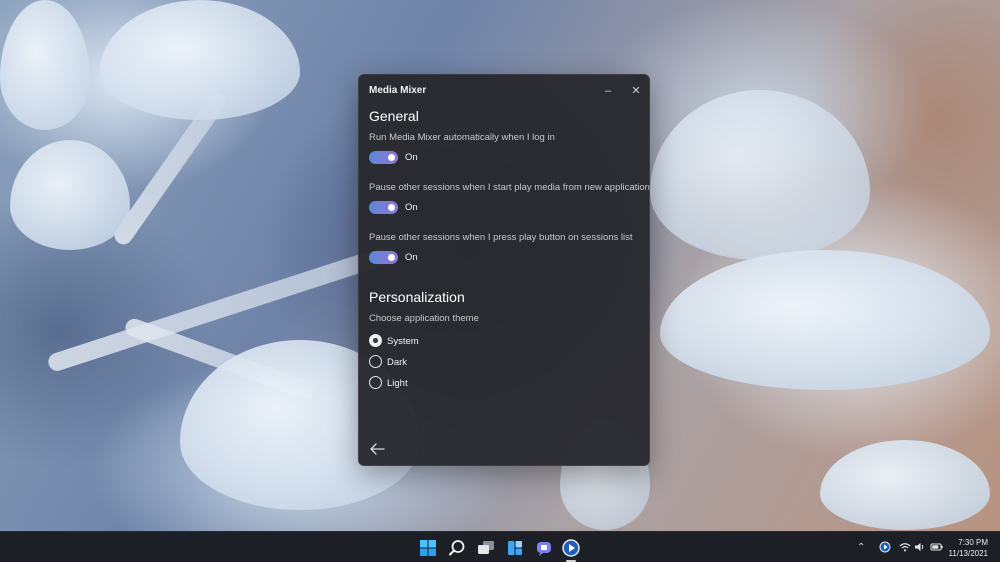  What do you see at coordinates (968, 553) in the screenshot?
I see `clock-date: 11/13/2021` at bounding box center [968, 553].